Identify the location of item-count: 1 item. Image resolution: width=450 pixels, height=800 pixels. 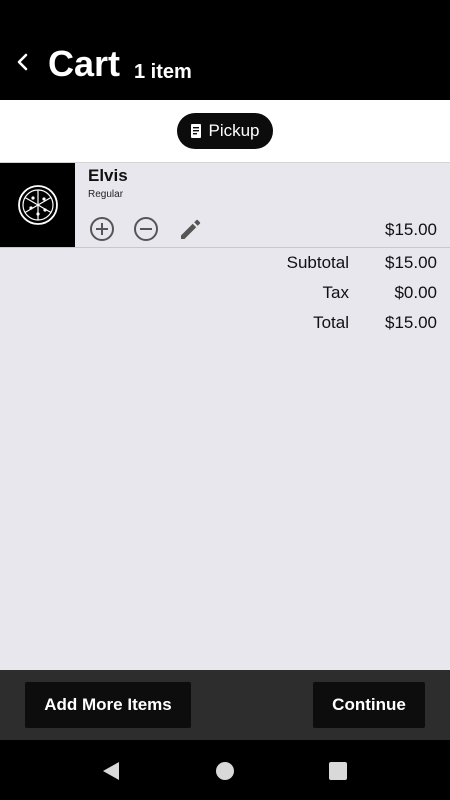
(163, 72).